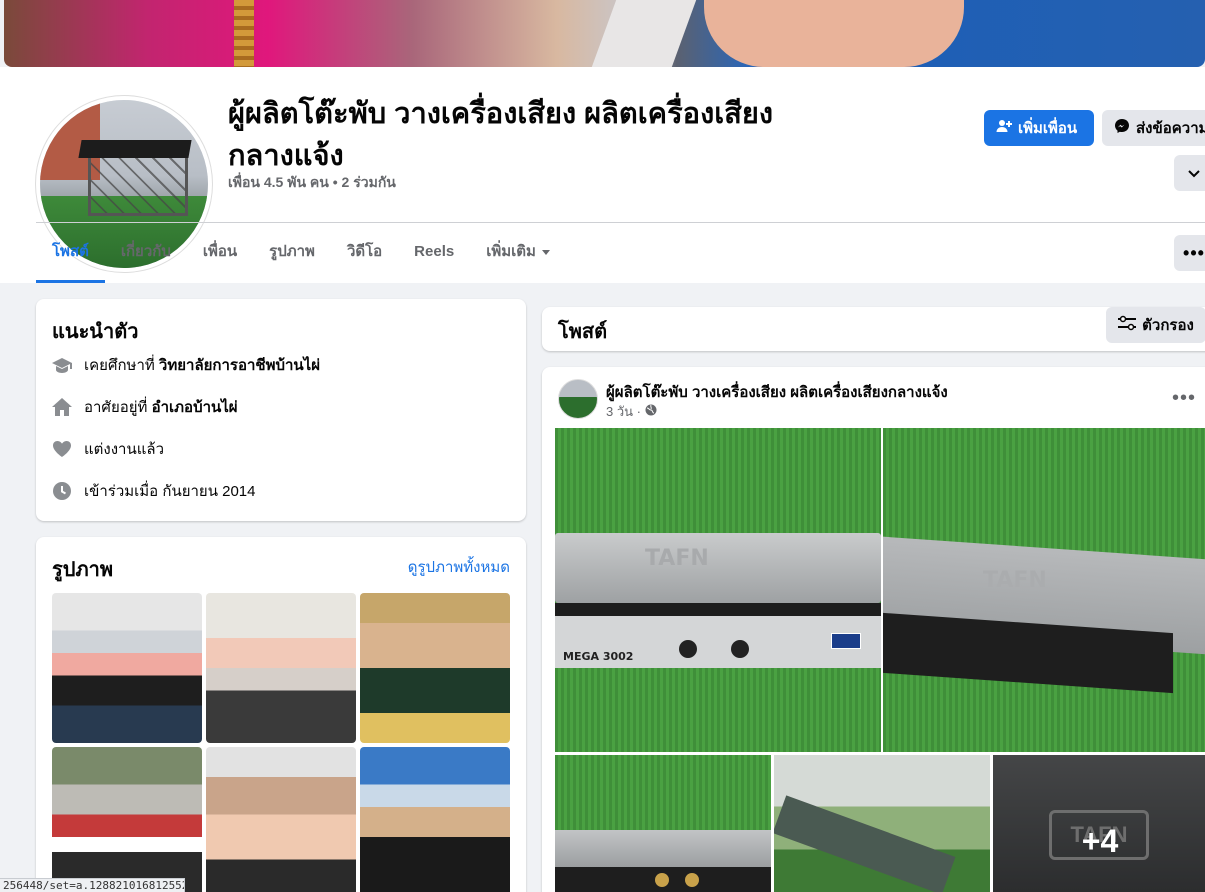  Describe the element at coordinates (62, 491) in the screenshot. I see `clock-icon` at that location.